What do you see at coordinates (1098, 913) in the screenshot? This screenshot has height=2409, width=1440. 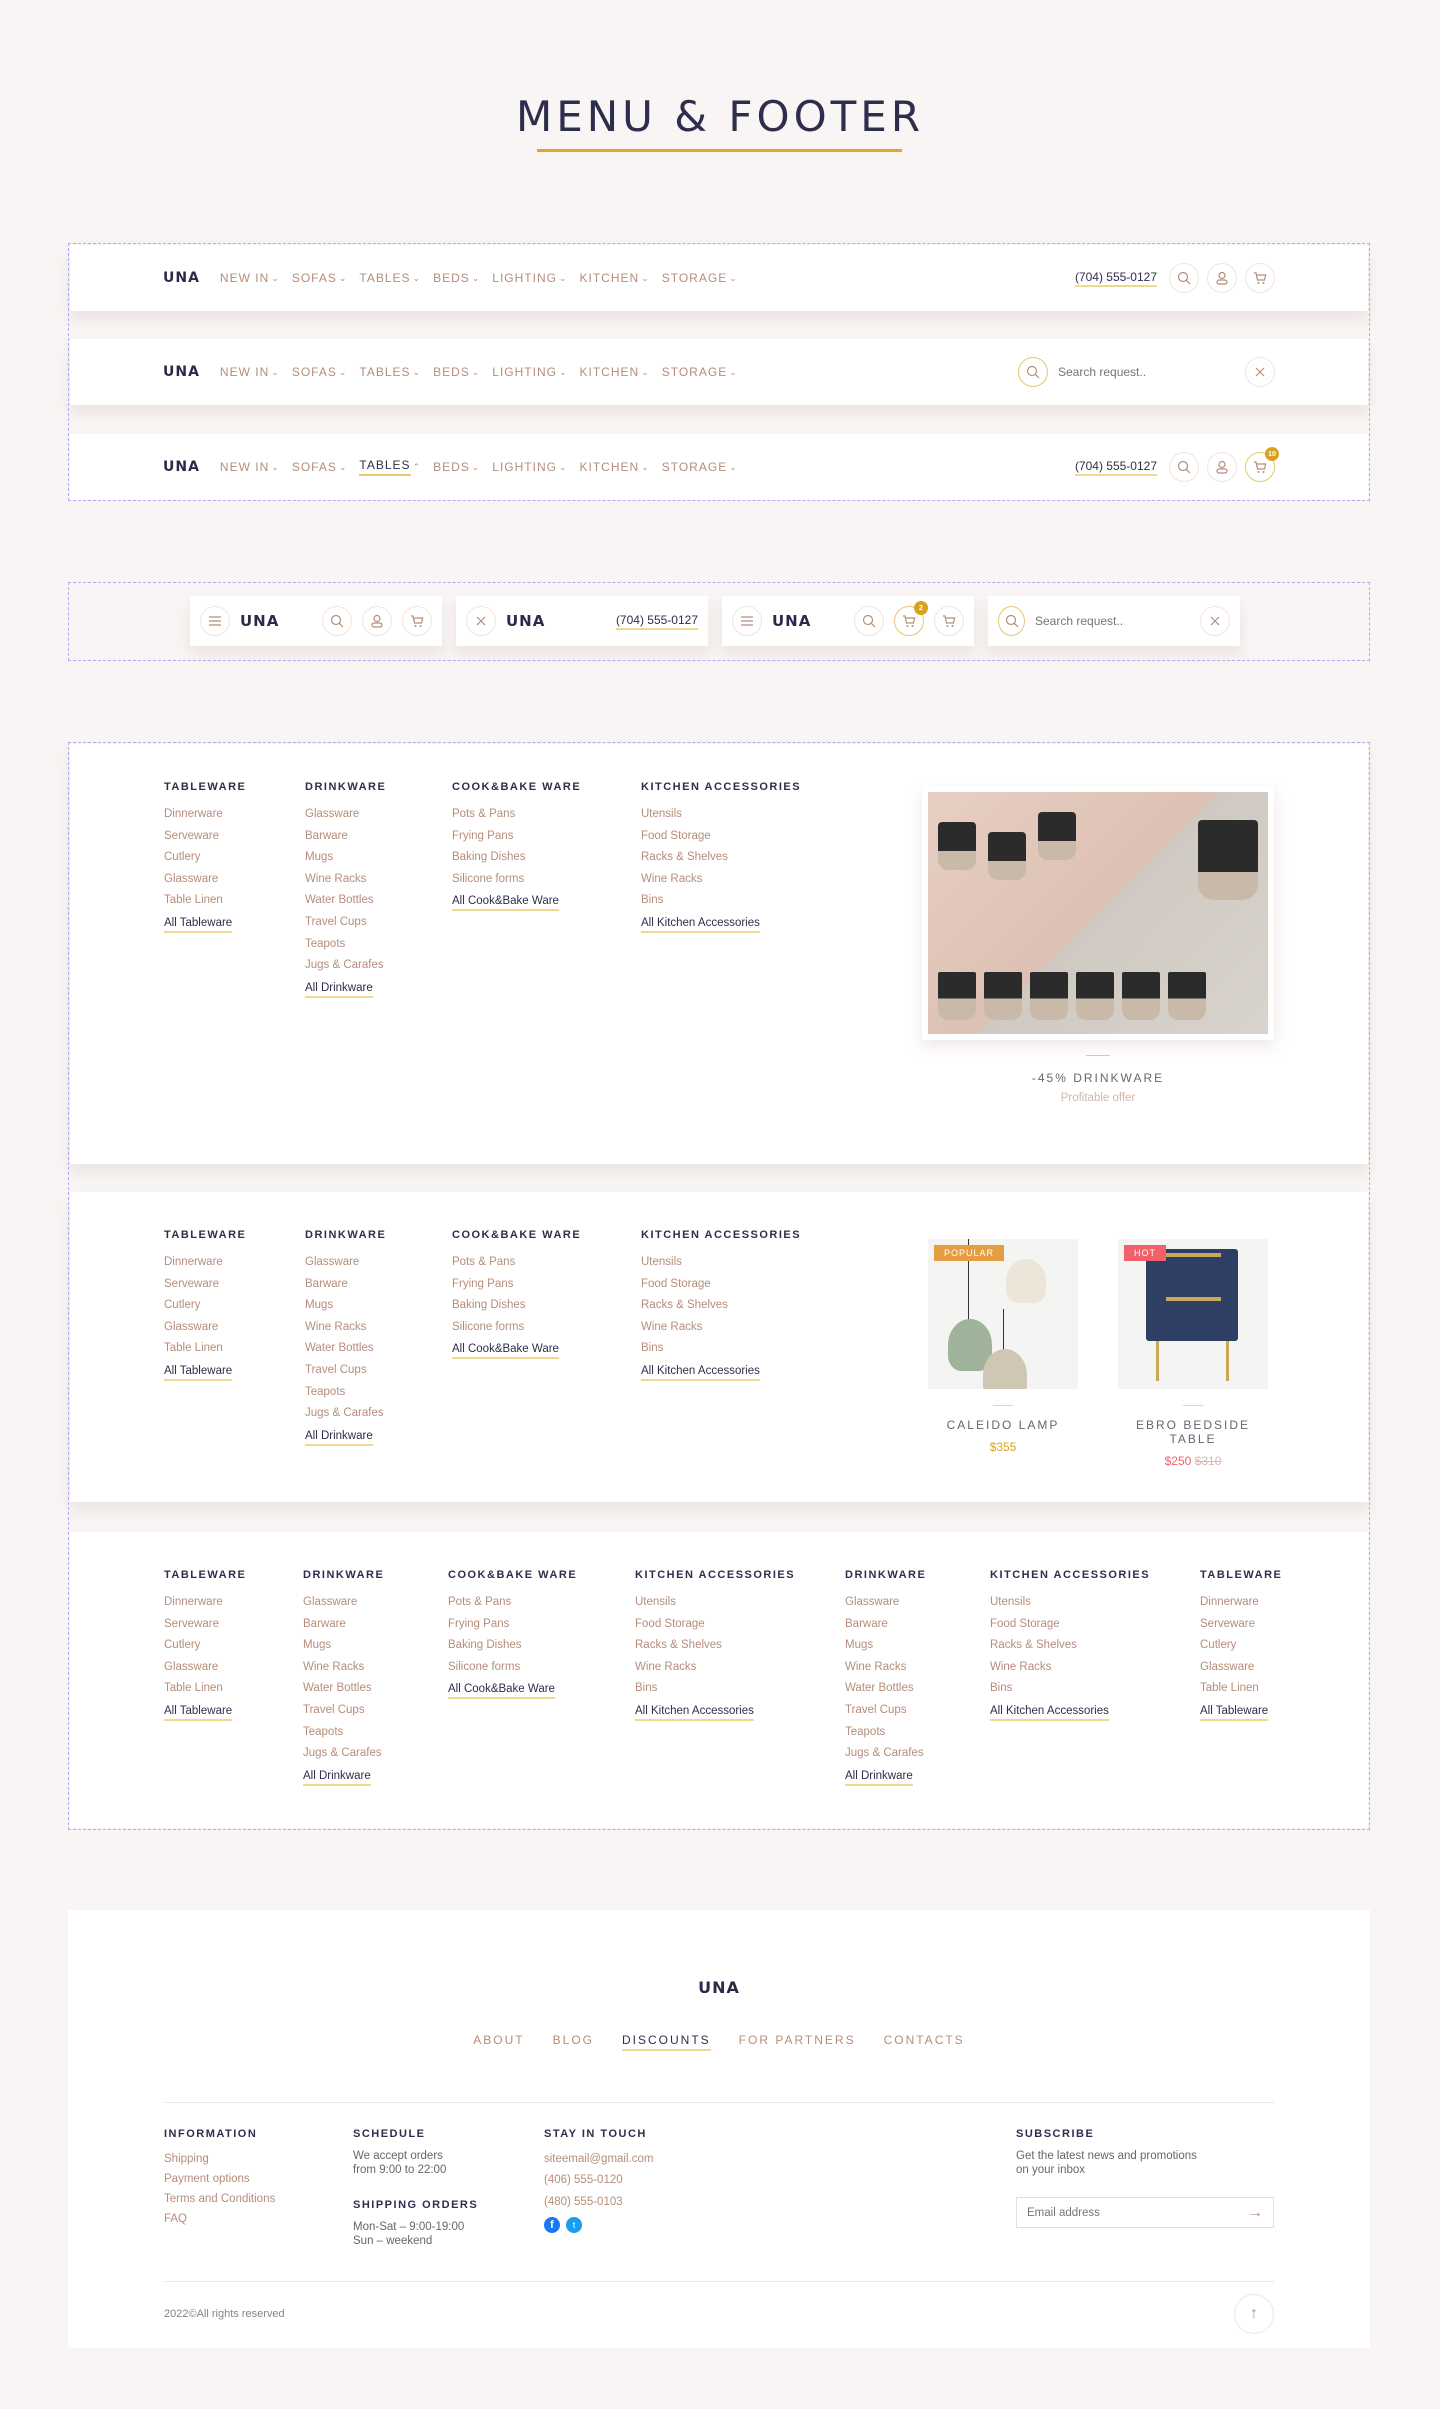 I see `promo-banner` at bounding box center [1098, 913].